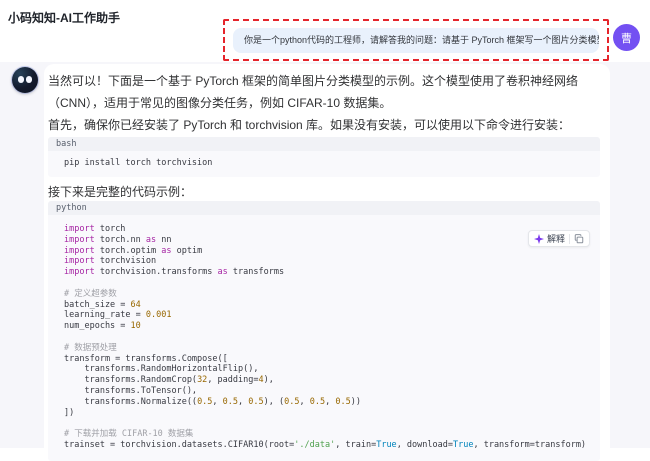 The height and width of the screenshot is (461, 650). I want to click on code-line: import torch.nn as nn, so click(118, 239).